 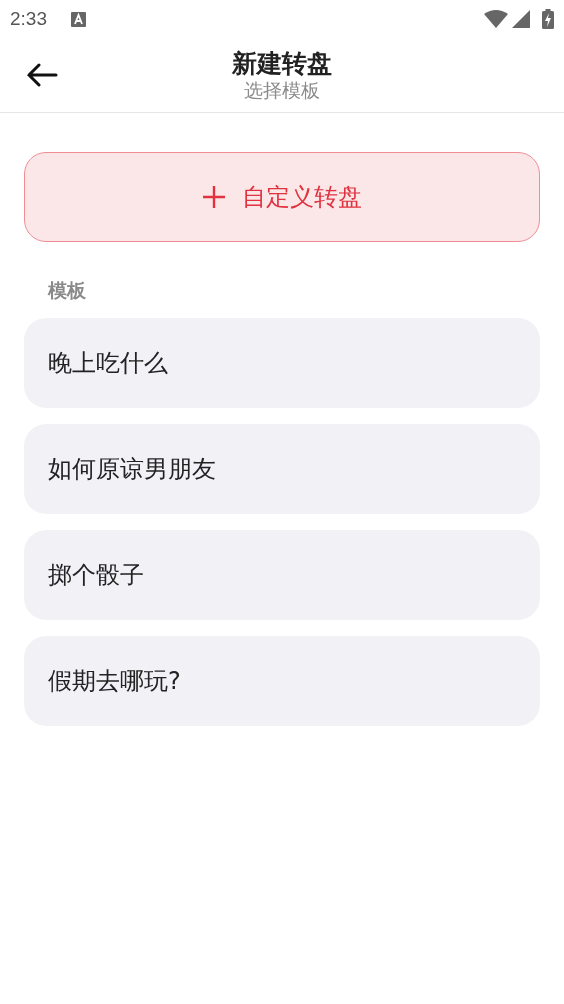 What do you see at coordinates (78, 19) in the screenshot?
I see `notification-icon` at bounding box center [78, 19].